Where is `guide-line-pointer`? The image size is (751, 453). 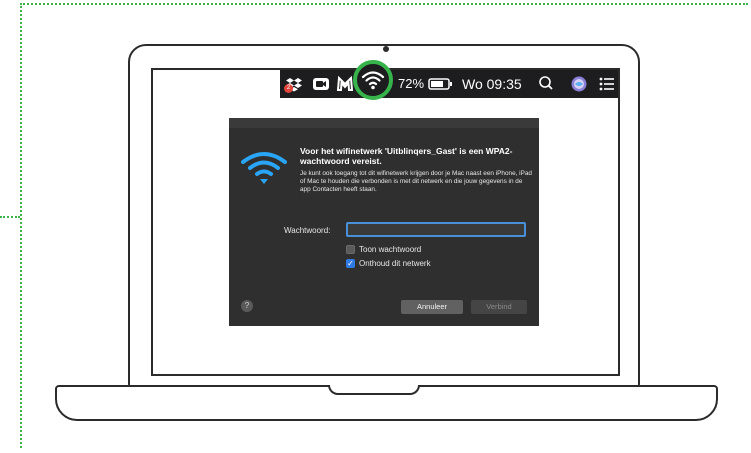 guide-line-pointer is located at coordinates (10, 217).